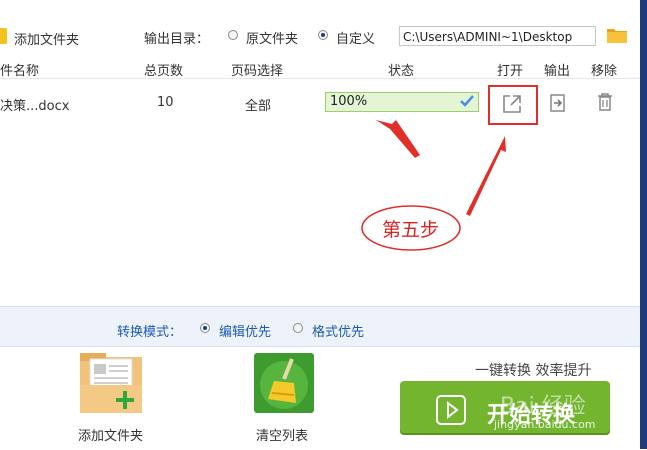 Image resolution: width=647 pixels, height=450 pixels. I want to click on clear-list-label: 清空列表, so click(282, 434).